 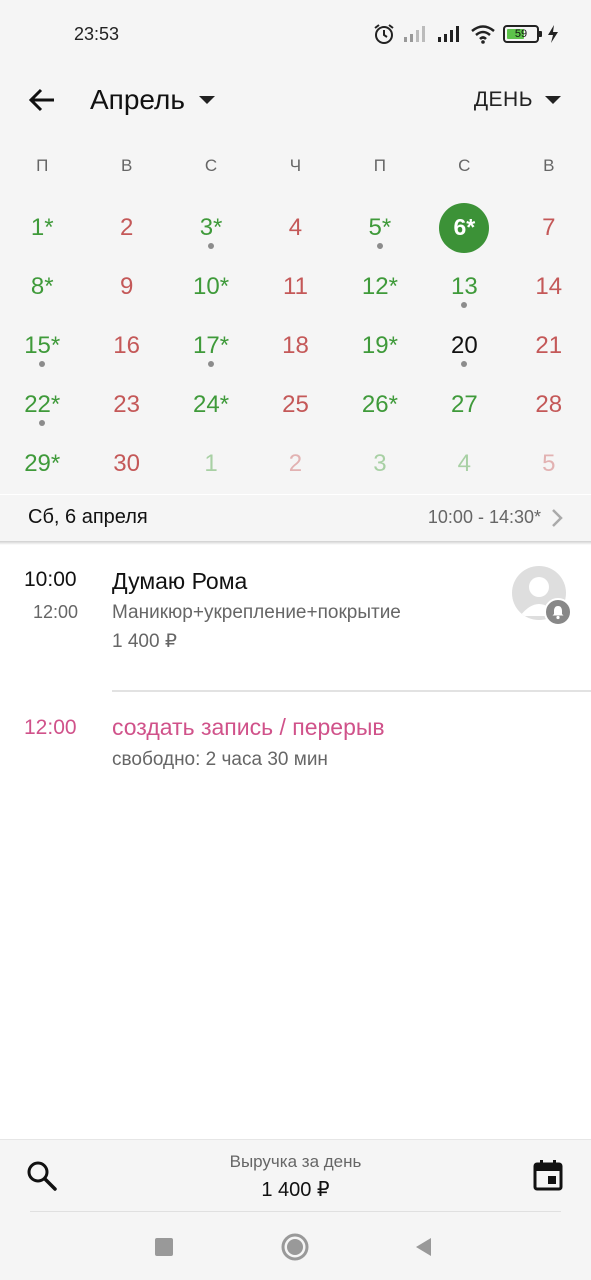 I want to click on calendar-day-number: 8*, so click(x=42, y=286).